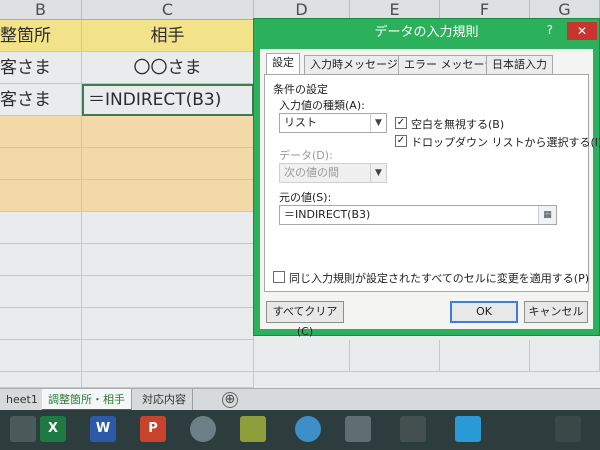 The width and height of the screenshot is (600, 450). Describe the element at coordinates (41, 132) in the screenshot. I see `cell-b4` at that location.